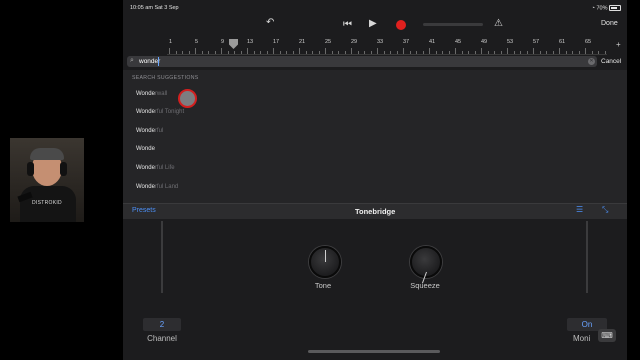  Describe the element at coordinates (484, 42) in the screenshot. I see `ruler-bar-number: 49` at that location.